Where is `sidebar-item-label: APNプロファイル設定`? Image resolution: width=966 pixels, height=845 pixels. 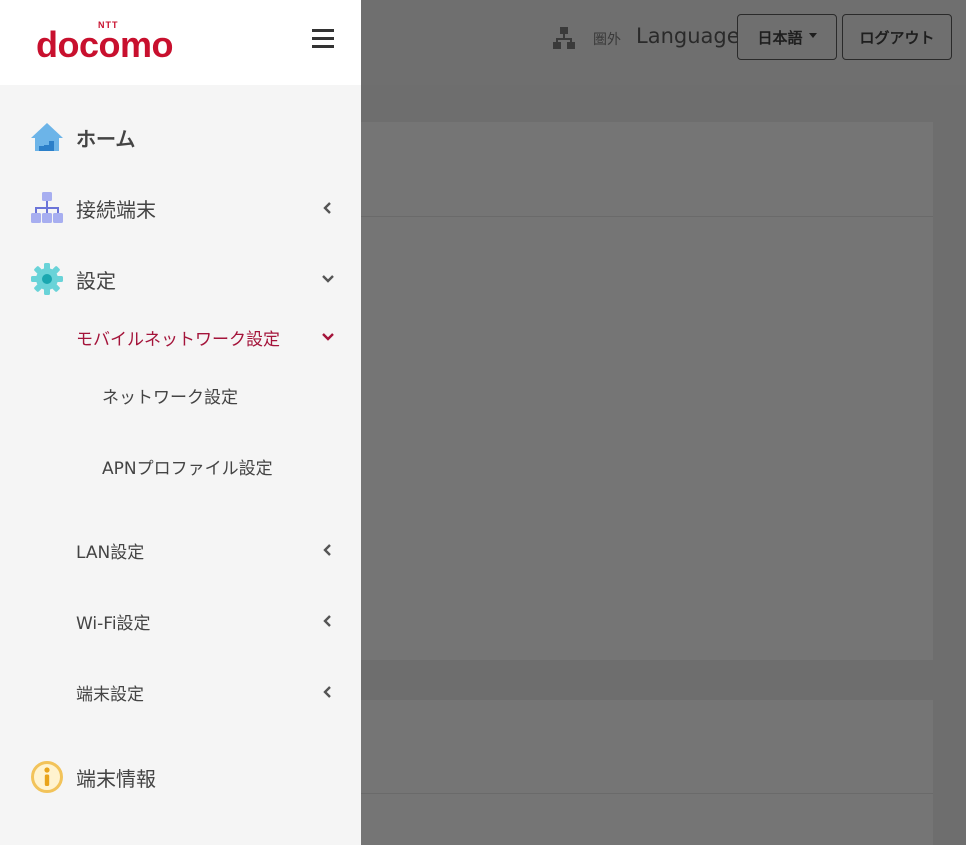
sidebar-item-label: APNプロファイル設定 is located at coordinates (187, 468).